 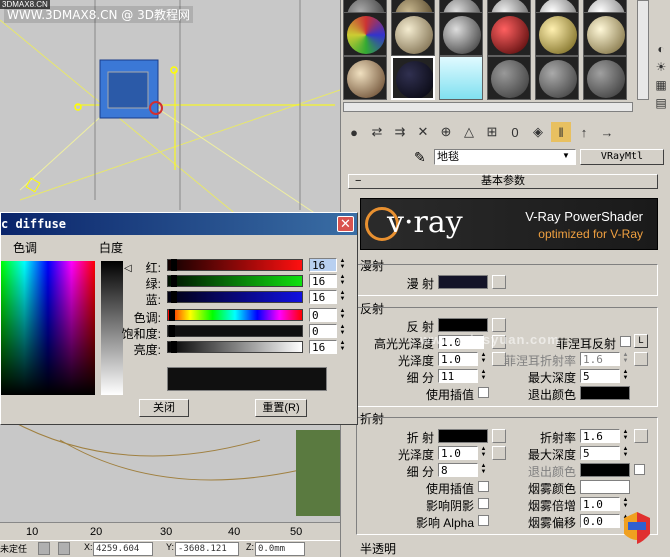 What do you see at coordinates (458, 359) in the screenshot?
I see `reflect-gloss-field: 1.0` at bounding box center [458, 359].